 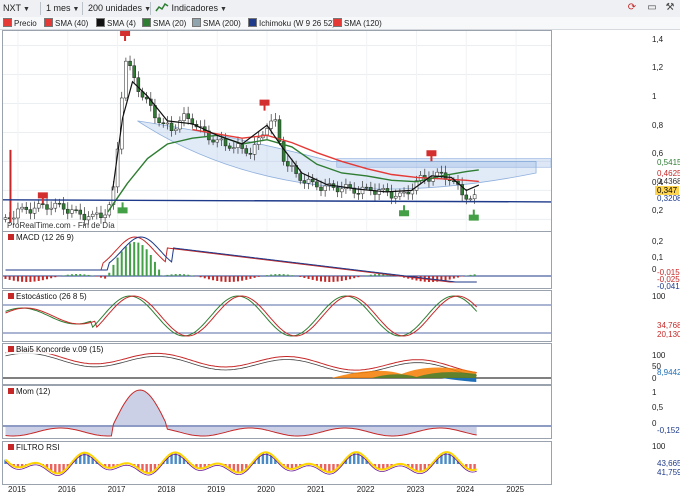 What do you see at coordinates (357, 23) in the screenshot?
I see `legend-item-sma120: SMA (120)` at bounding box center [357, 23].